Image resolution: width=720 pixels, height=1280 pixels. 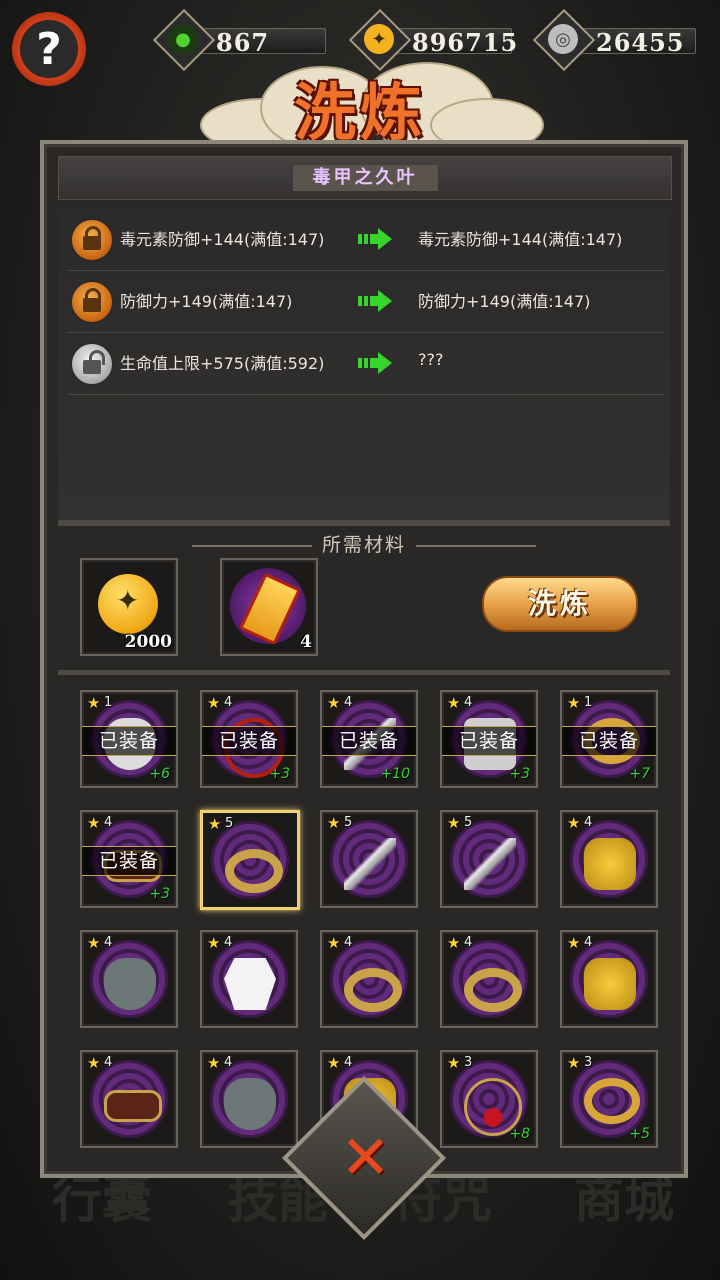 What do you see at coordinates (133, 1106) in the screenshot?
I see `belt-icon` at bounding box center [133, 1106].